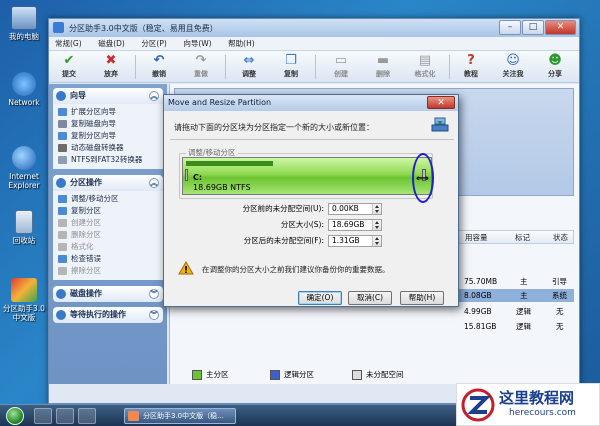 This screenshot has width=600, height=426. Describe the element at coordinates (87, 416) in the screenshot. I see `quicklaunch-media` at that location.